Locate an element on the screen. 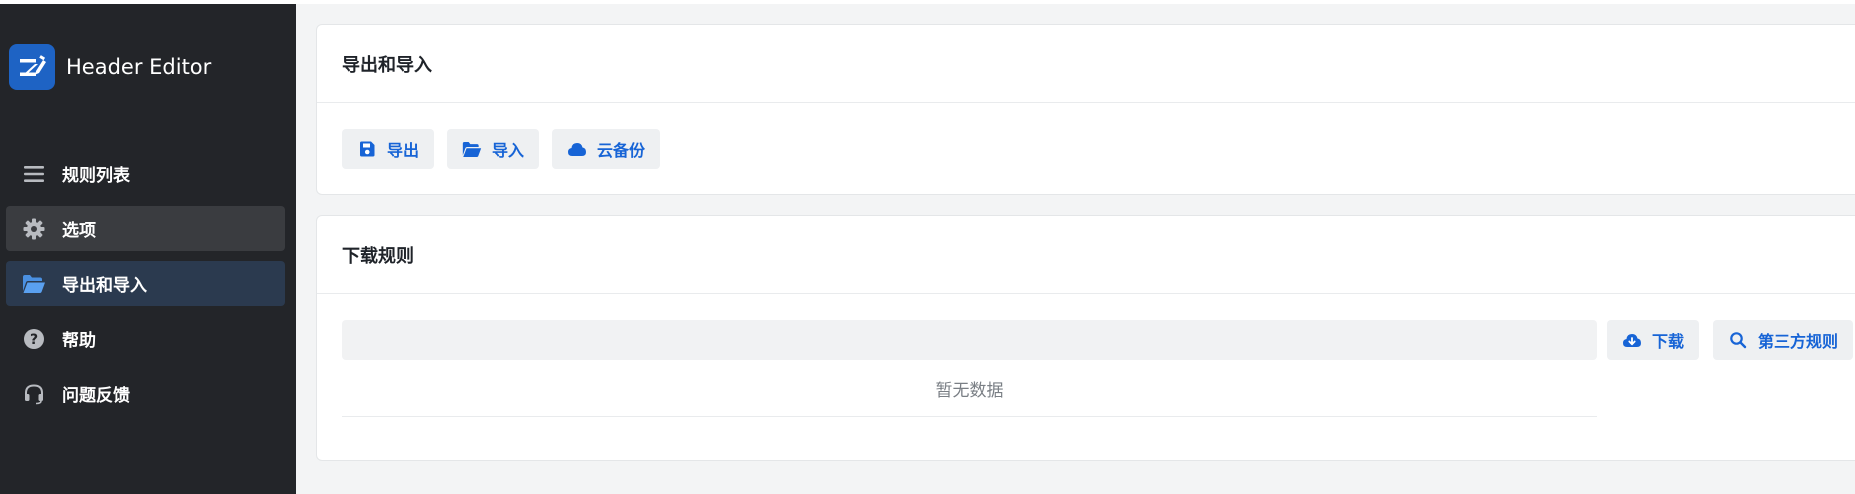 The width and height of the screenshot is (1855, 494). brand: Header Editor is located at coordinates (110, 67).